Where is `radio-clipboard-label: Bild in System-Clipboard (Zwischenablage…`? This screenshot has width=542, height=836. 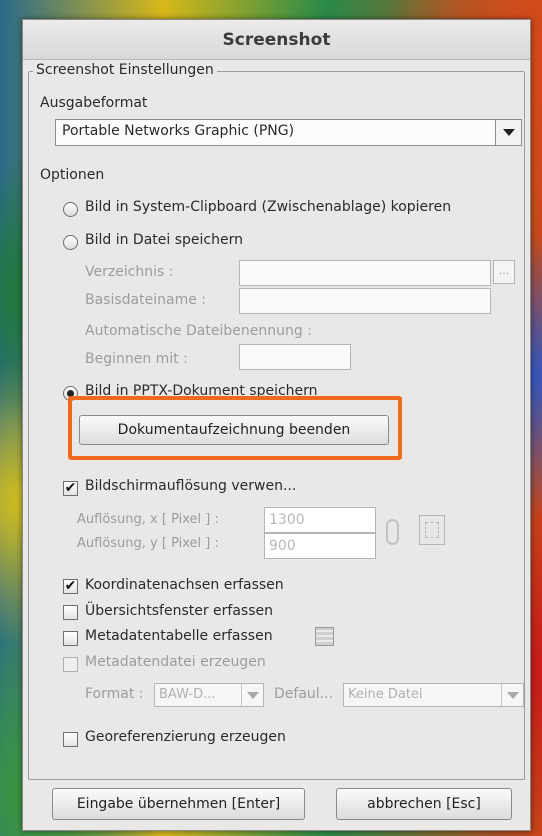
radio-clipboard-label: Bild in System-Clipboard (Zwischenablage… is located at coordinates (268, 207).